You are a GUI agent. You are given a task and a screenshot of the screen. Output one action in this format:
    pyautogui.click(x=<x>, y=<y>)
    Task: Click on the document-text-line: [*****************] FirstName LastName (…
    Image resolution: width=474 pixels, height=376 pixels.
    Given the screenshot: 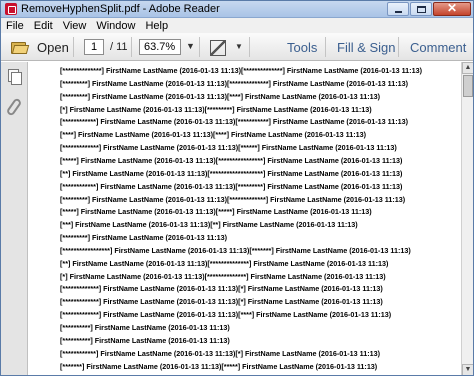 What is the action you would take?
    pyautogui.click(x=235, y=250)
    